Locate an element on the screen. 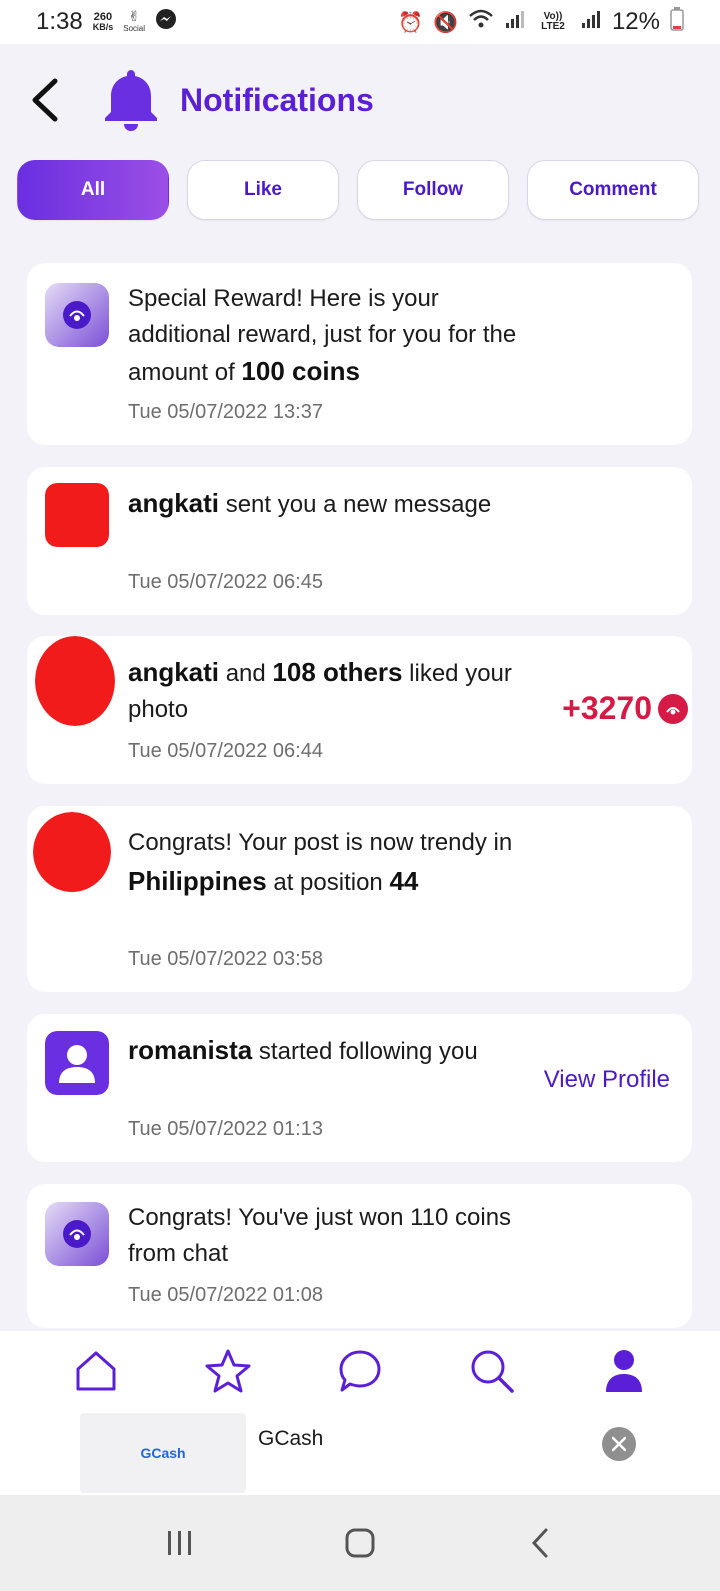 The width and height of the screenshot is (720, 1591). ad-thumbnail: GCash is located at coordinates (163, 1453).